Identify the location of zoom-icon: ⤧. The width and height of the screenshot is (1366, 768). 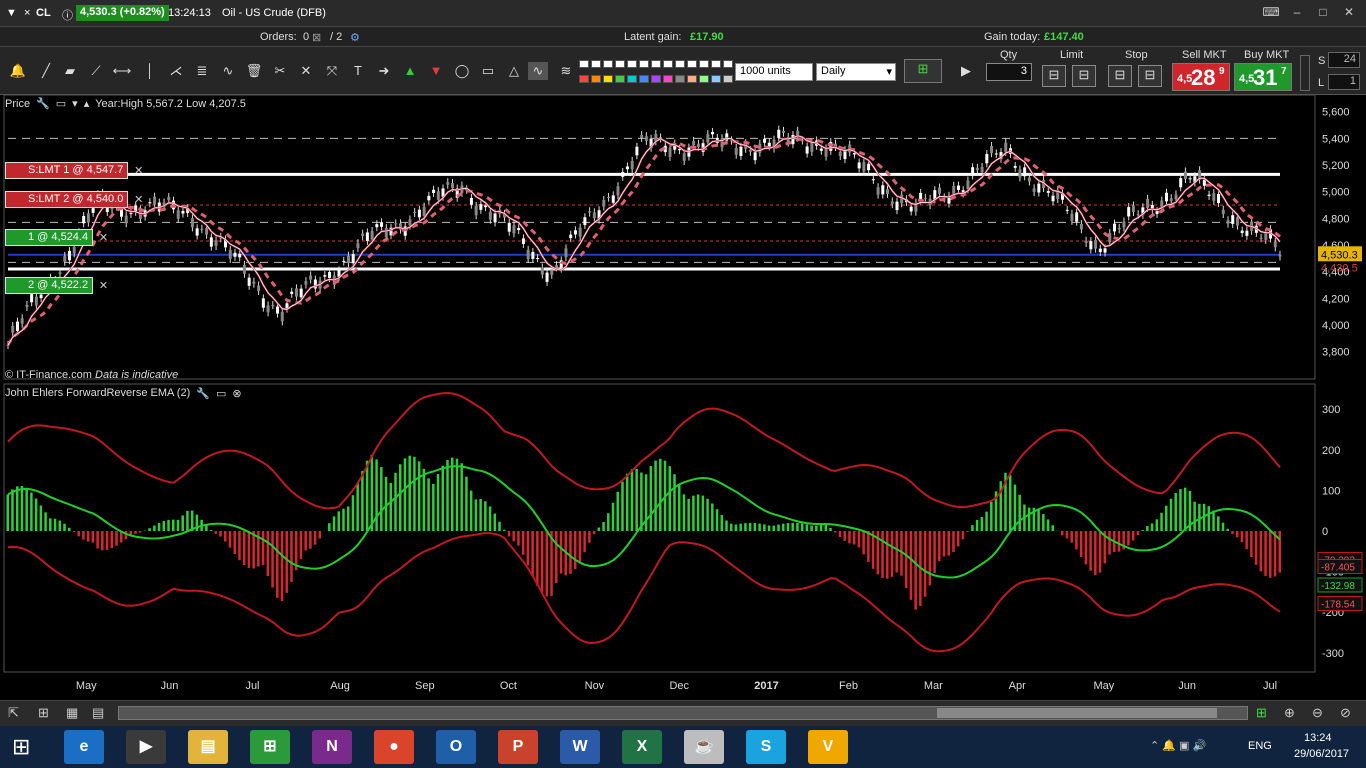
(332, 71).